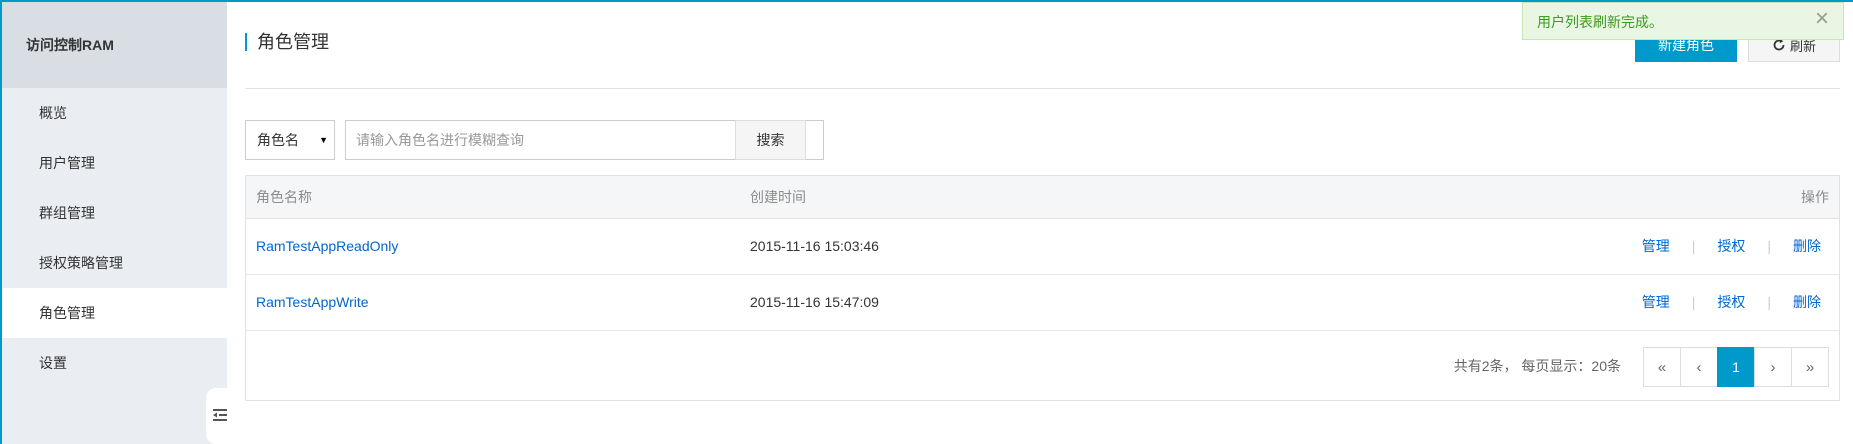 This screenshot has height=444, width=1853. Describe the element at coordinates (1662, 367) in the screenshot. I see `first-page-button: «` at that location.